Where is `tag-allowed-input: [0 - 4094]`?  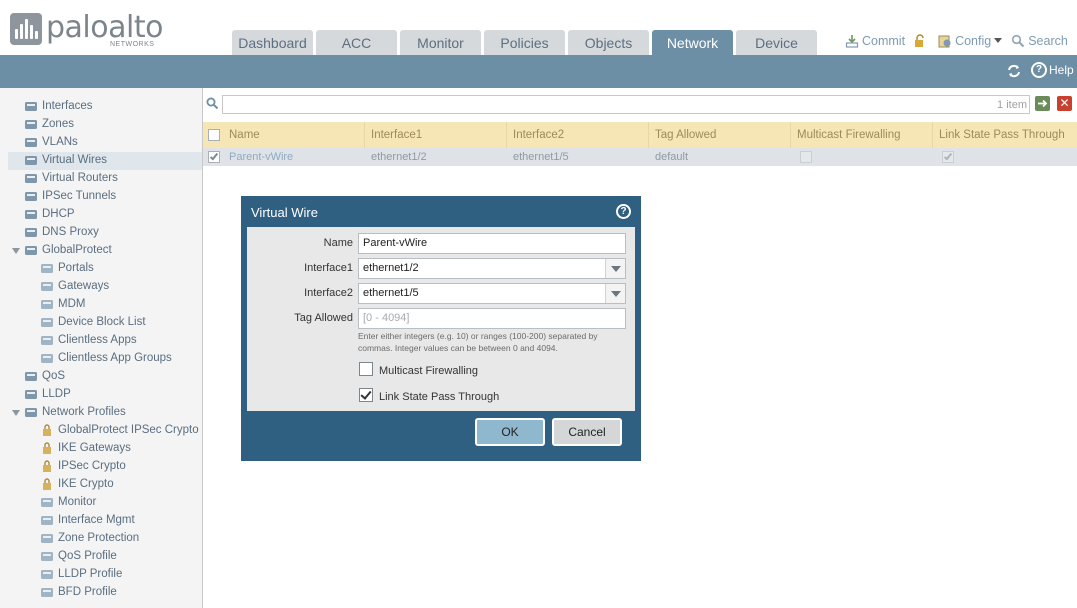 tag-allowed-input: [0 - 4094] is located at coordinates (492, 318).